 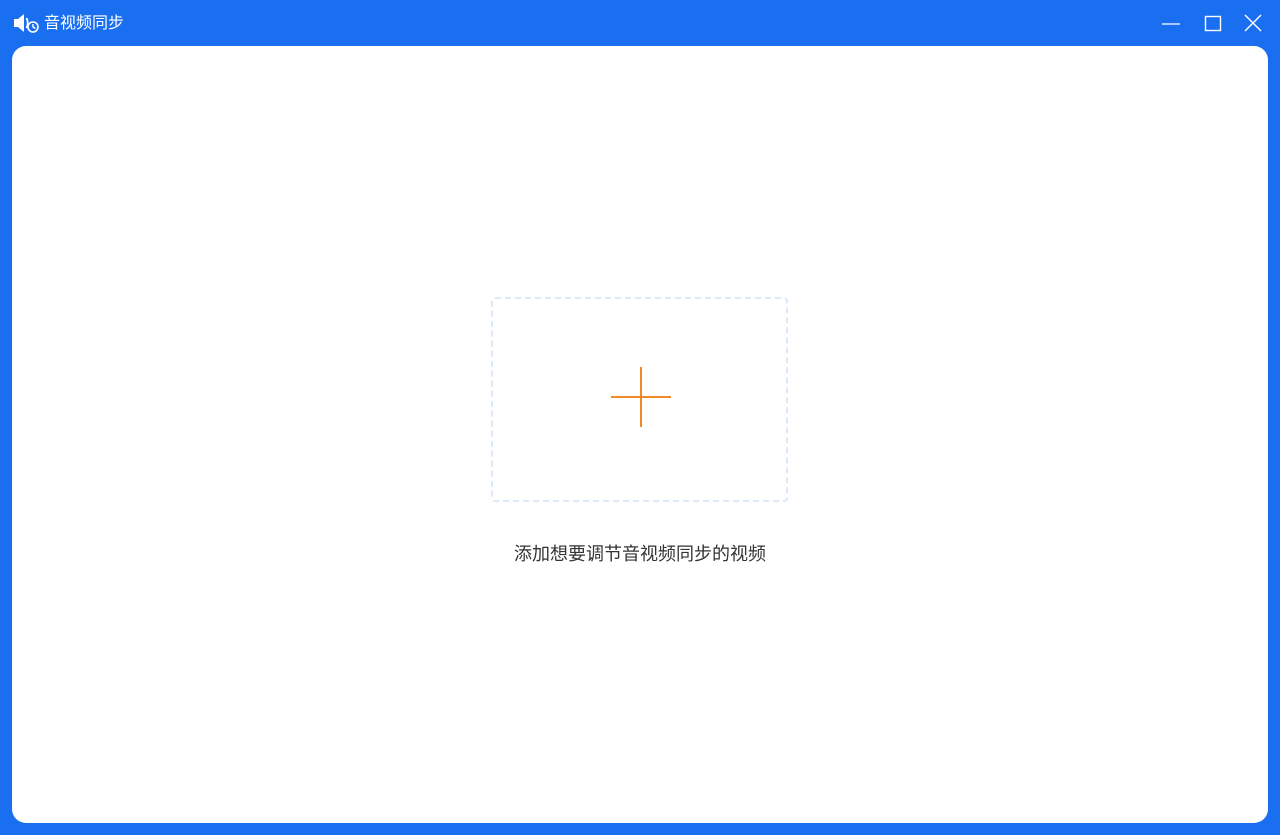 I want to click on close-icon, so click(x=1253, y=23).